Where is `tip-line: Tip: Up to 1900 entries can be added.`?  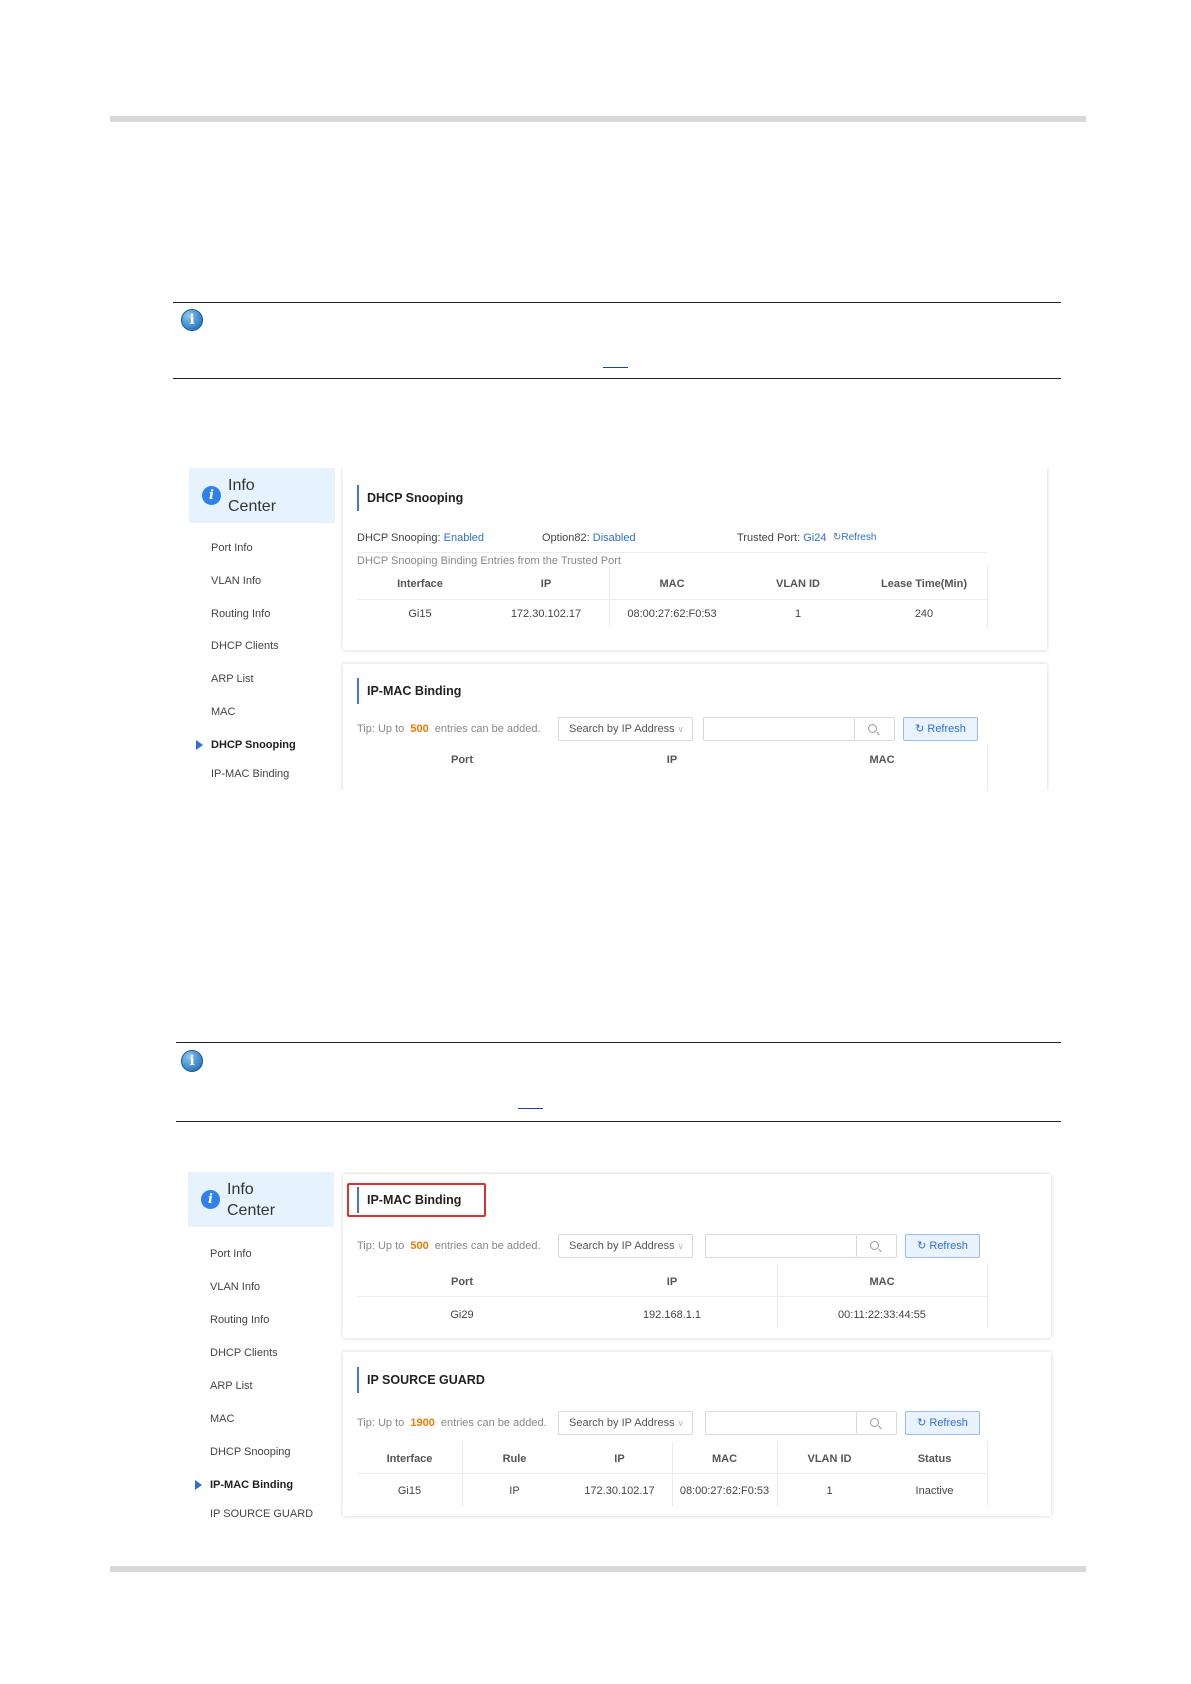
tip-line: Tip: Up to 1900 entries can be added. is located at coordinates (452, 1423).